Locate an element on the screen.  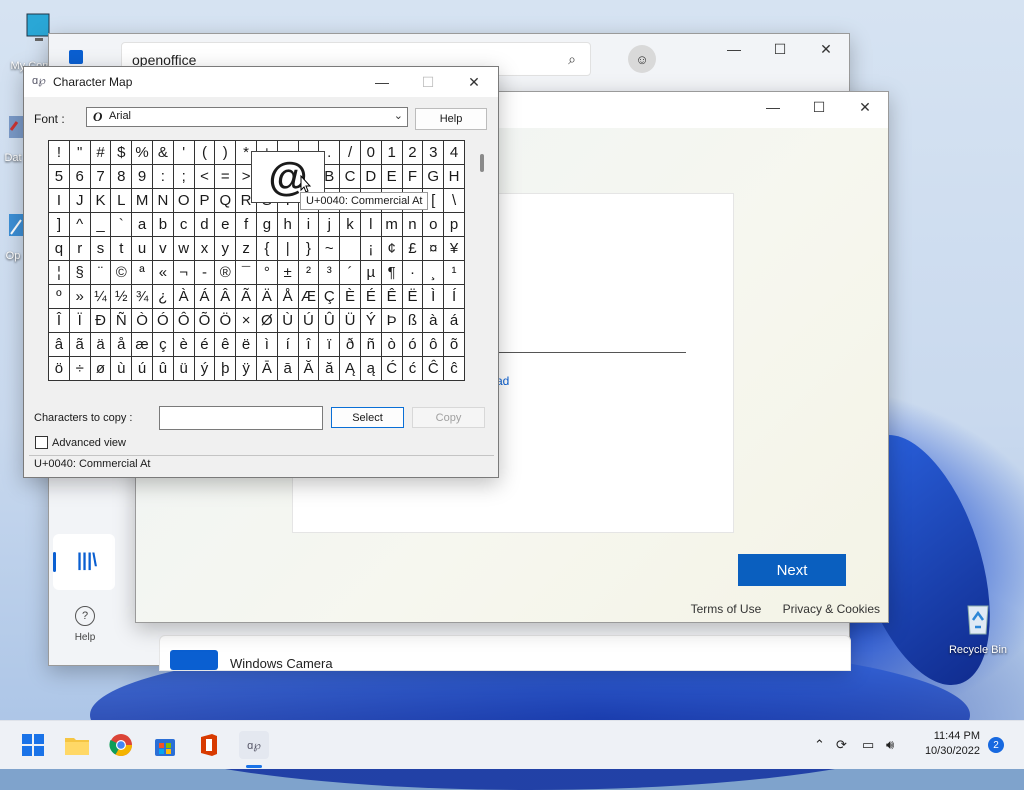
character-cell: Ą is located at coordinates (350, 369).